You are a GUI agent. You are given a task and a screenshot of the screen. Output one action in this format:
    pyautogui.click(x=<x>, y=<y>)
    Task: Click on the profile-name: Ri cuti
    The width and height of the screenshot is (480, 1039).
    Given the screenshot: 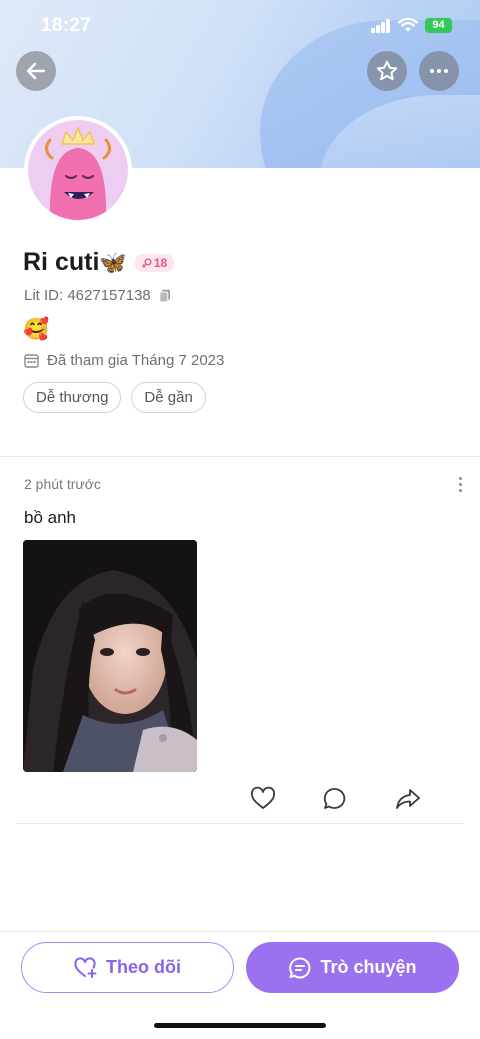 What is the action you would take?
    pyautogui.click(x=61, y=262)
    